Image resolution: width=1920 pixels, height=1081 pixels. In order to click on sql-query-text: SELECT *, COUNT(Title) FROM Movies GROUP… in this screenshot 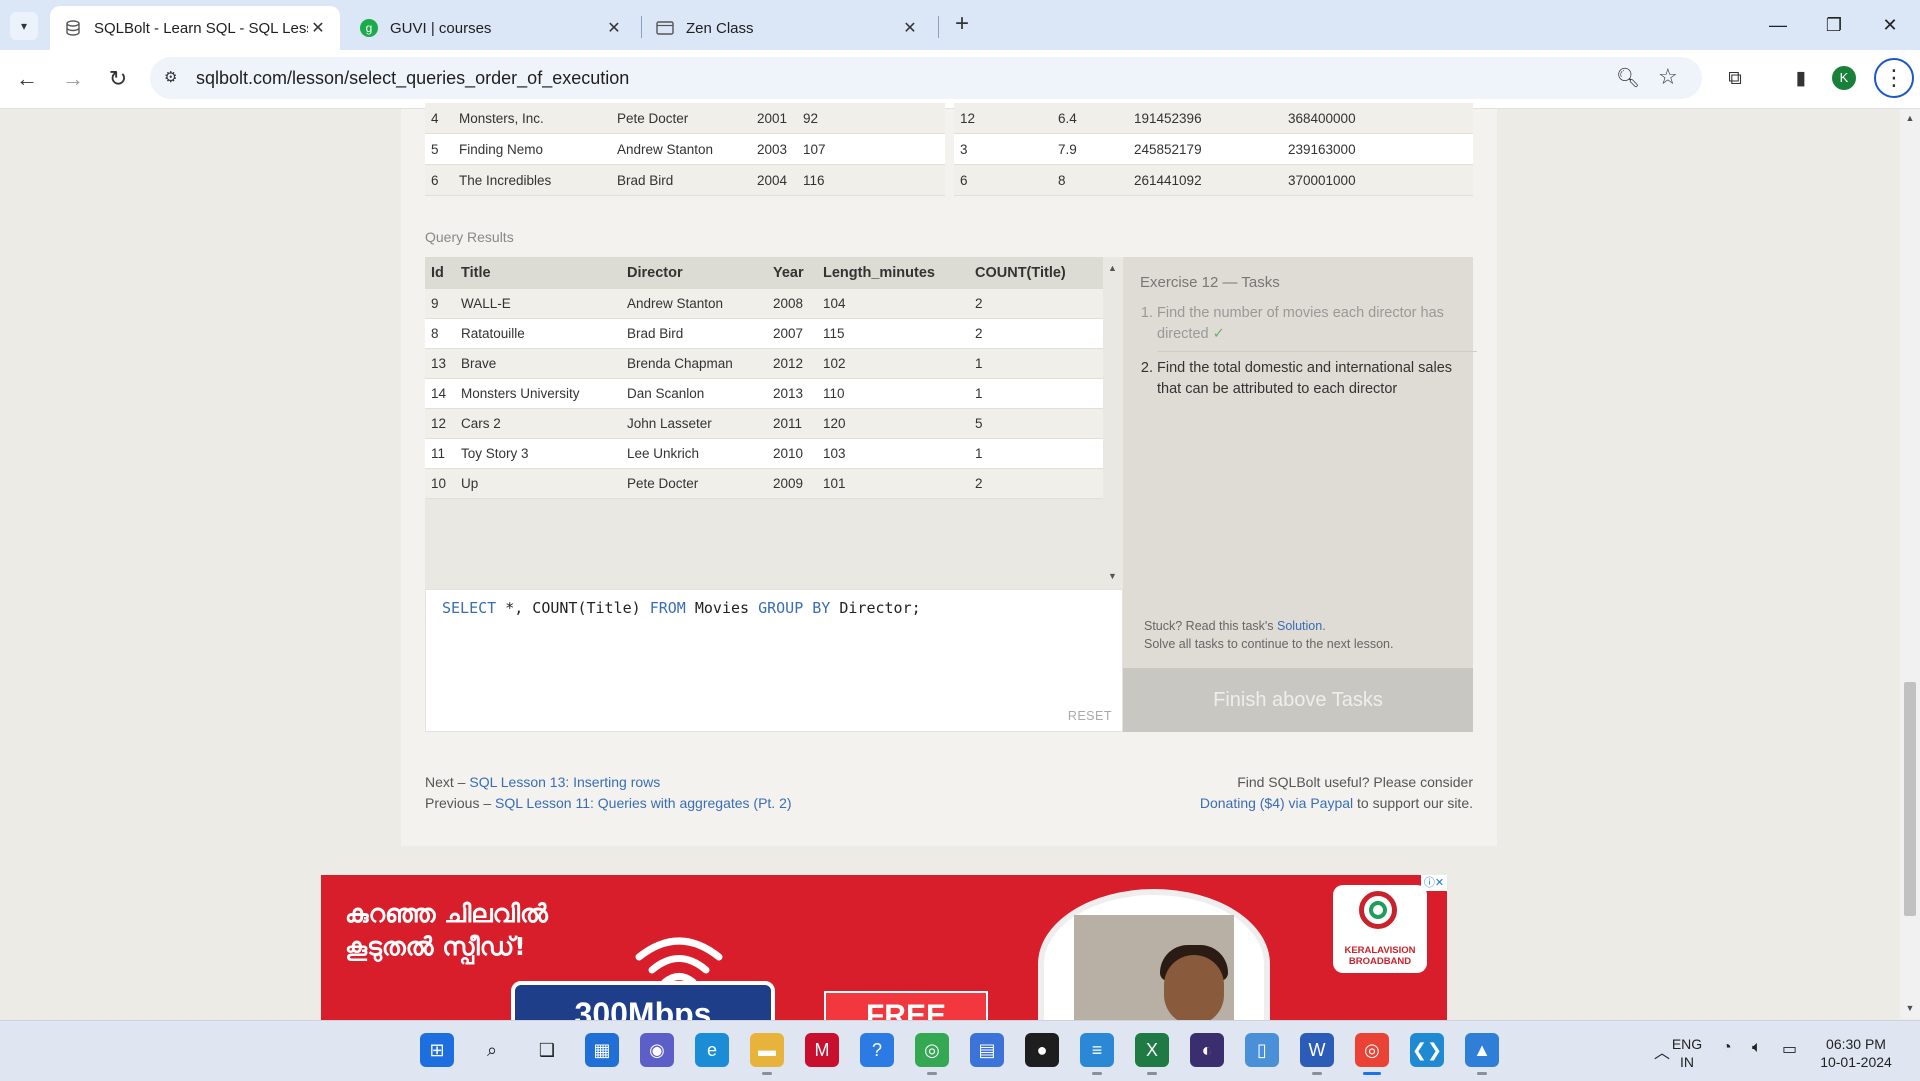, I will do `click(681, 608)`.